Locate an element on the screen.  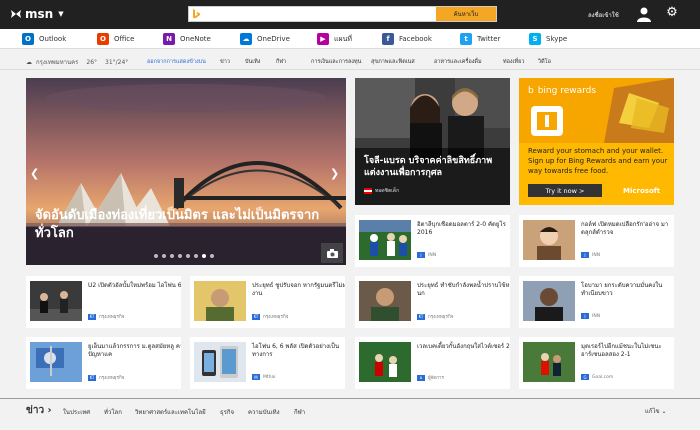
news-title: ประยุทธ์ ชูปรับจอก หากรัฐมนตรีไม่ผลงาน is located at coordinates (298, 290).